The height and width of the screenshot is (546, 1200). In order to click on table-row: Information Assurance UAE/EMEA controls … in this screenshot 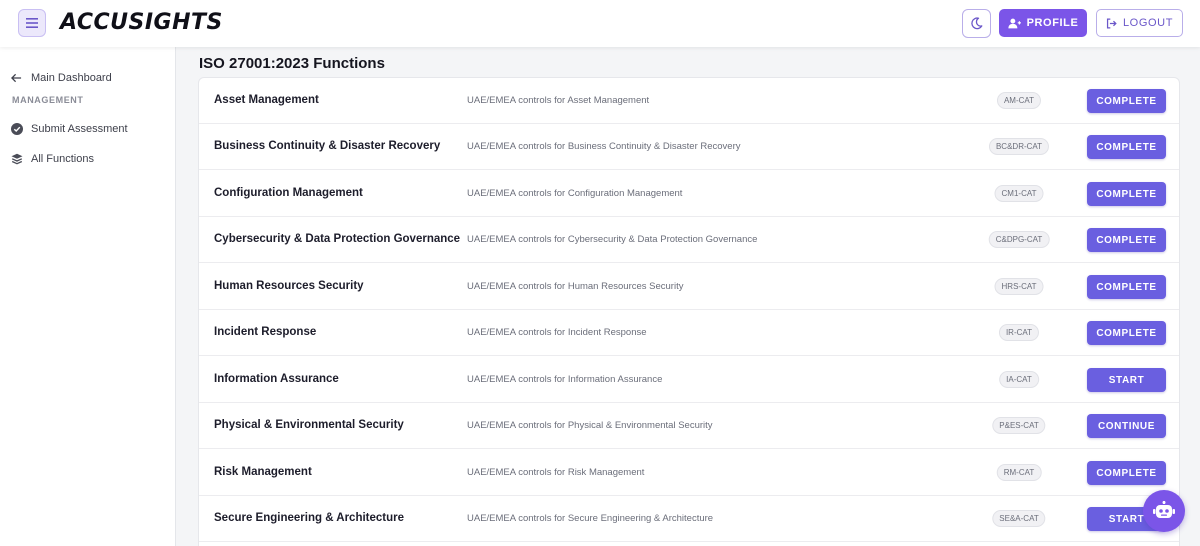, I will do `click(689, 380)`.